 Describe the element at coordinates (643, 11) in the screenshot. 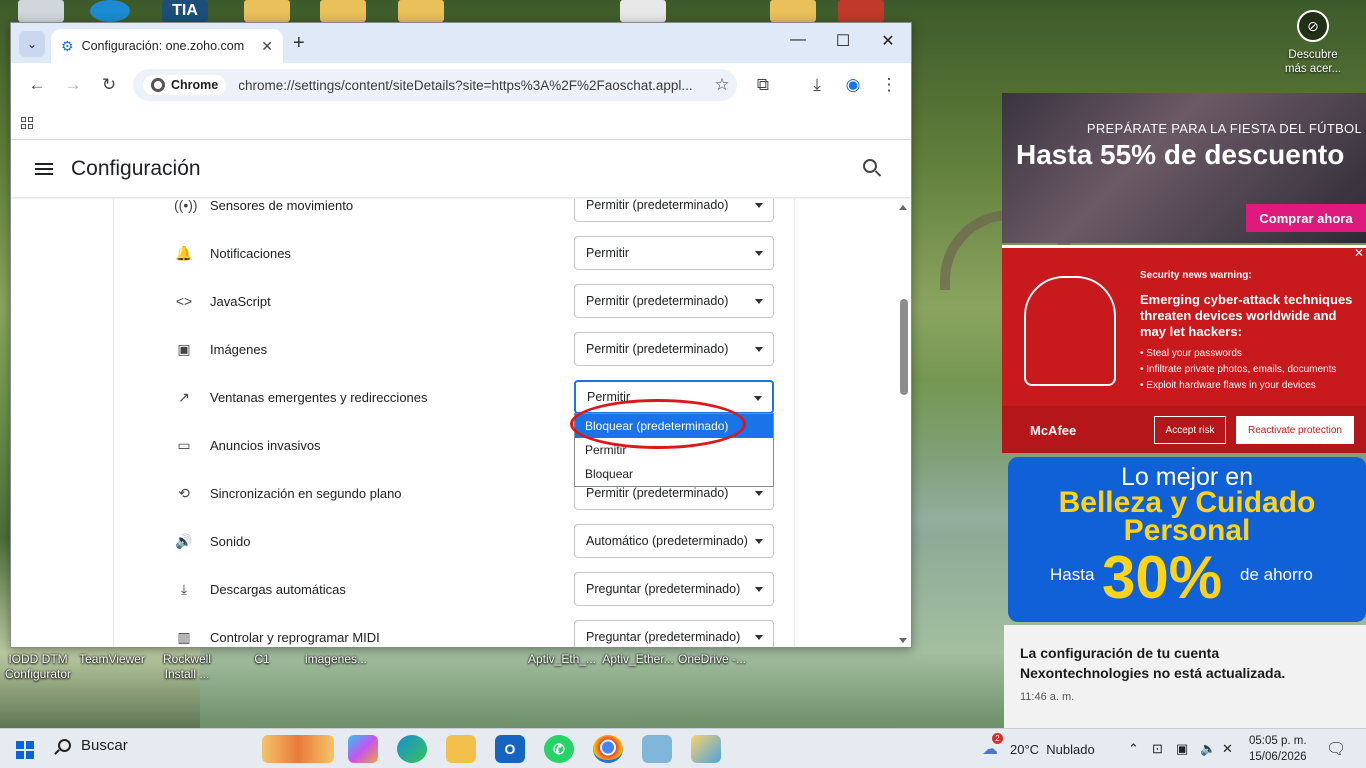

I see `desktop-icon-doc` at that location.